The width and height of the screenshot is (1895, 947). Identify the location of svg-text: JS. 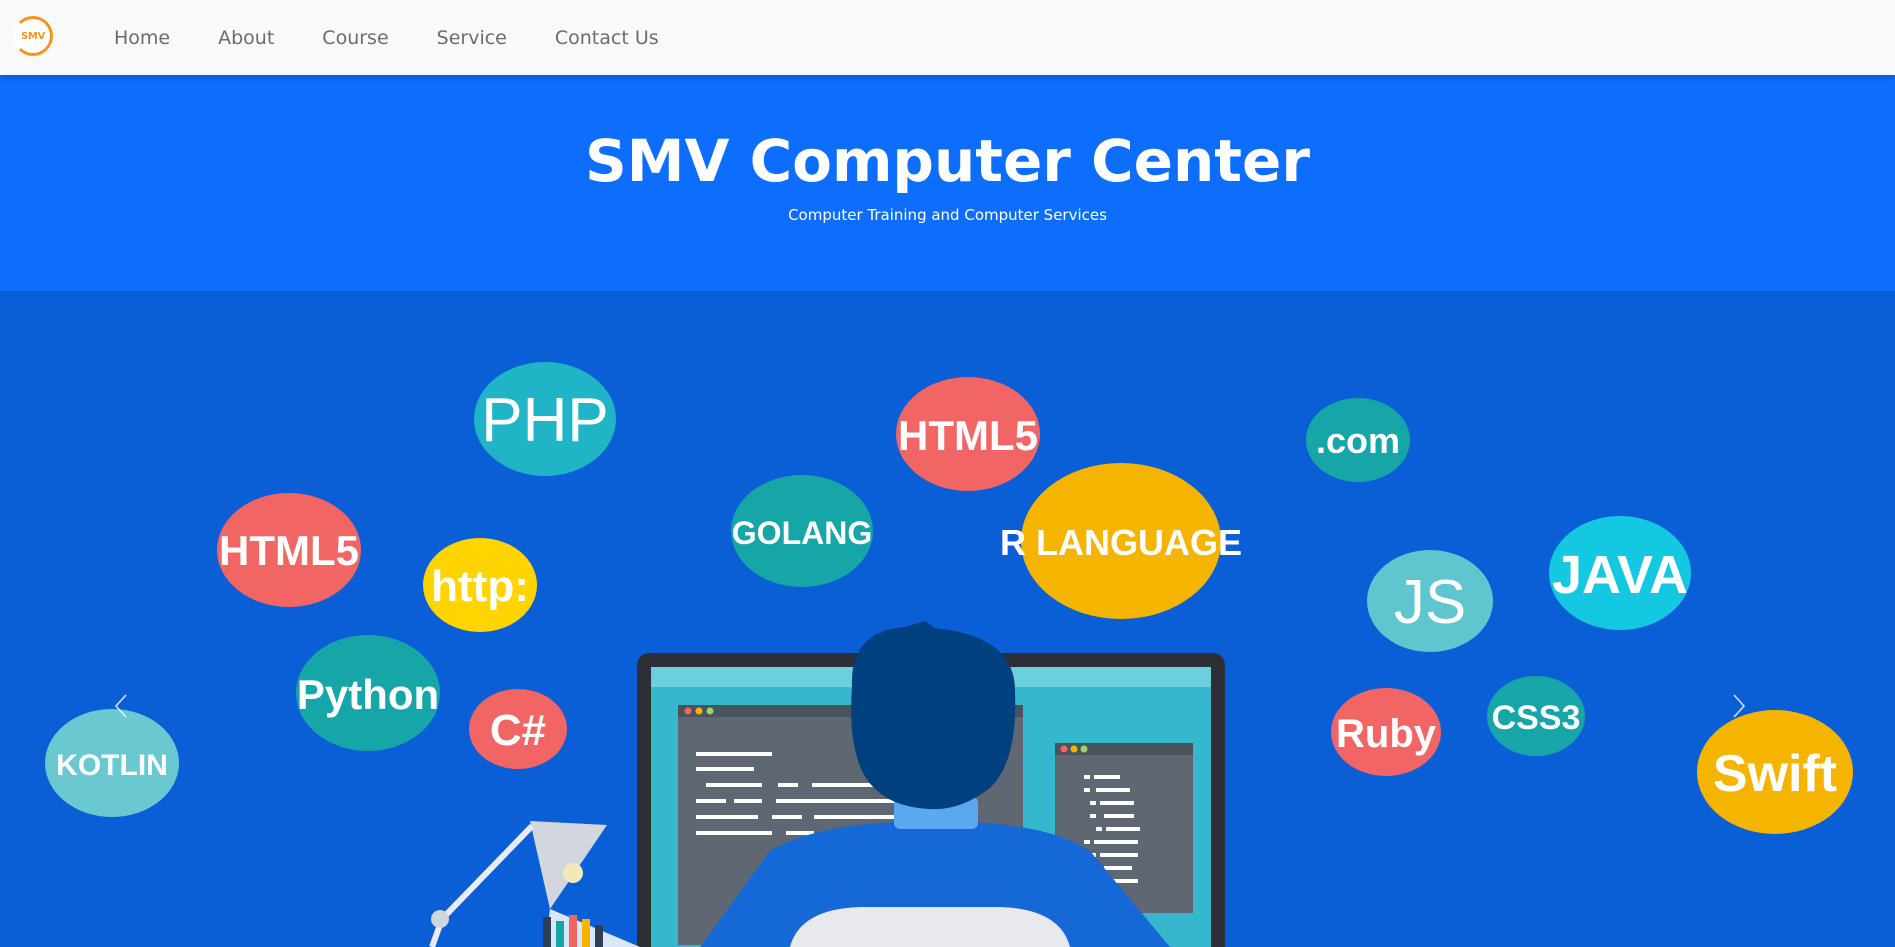
(1430, 602).